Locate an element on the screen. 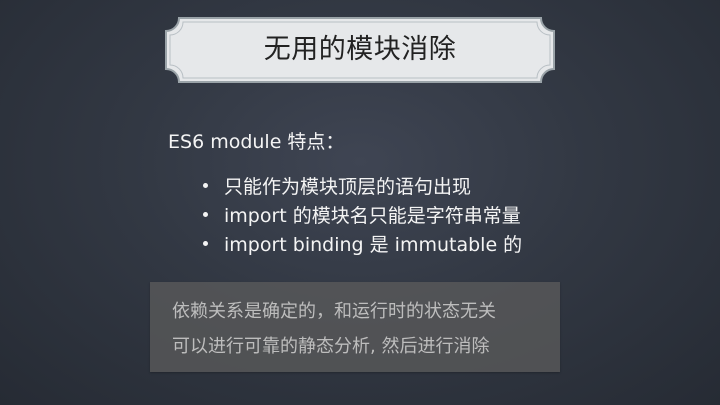  bullet-text: import 的模块名只能是字符串常量 is located at coordinates (372, 216).